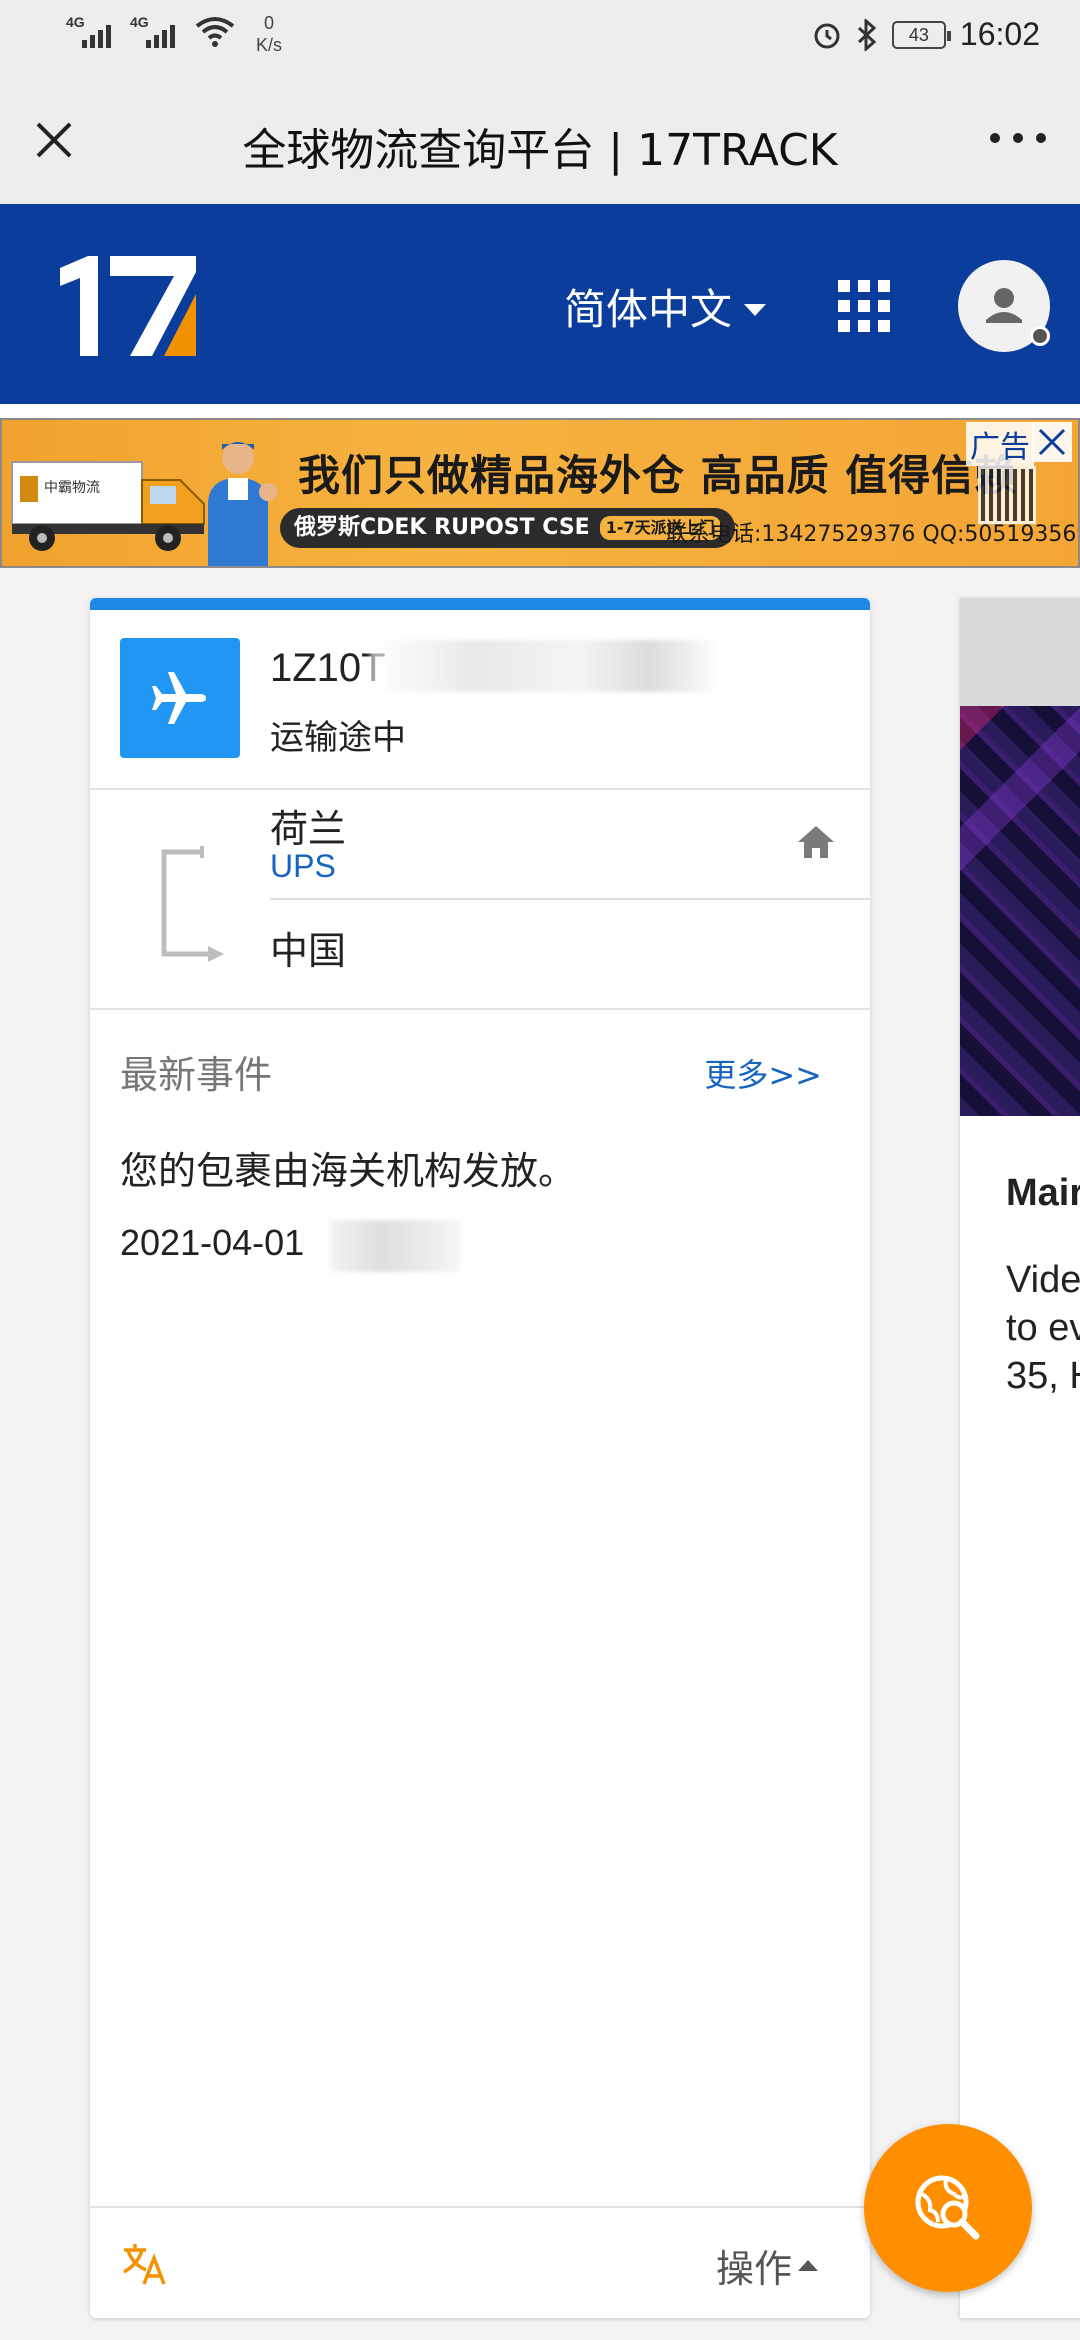 This screenshot has height=2340, width=1080. I want to click on wifi-icon, so click(215, 32).